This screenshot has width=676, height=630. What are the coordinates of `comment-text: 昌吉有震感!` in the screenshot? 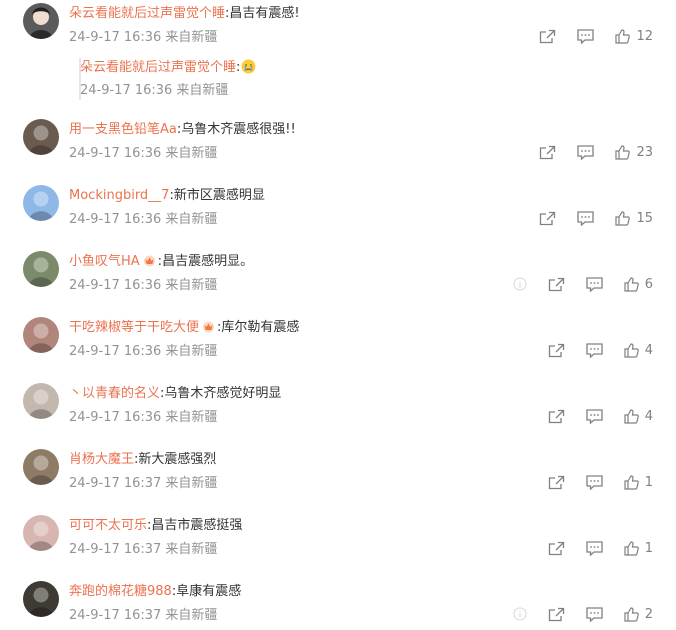 It's located at (264, 13).